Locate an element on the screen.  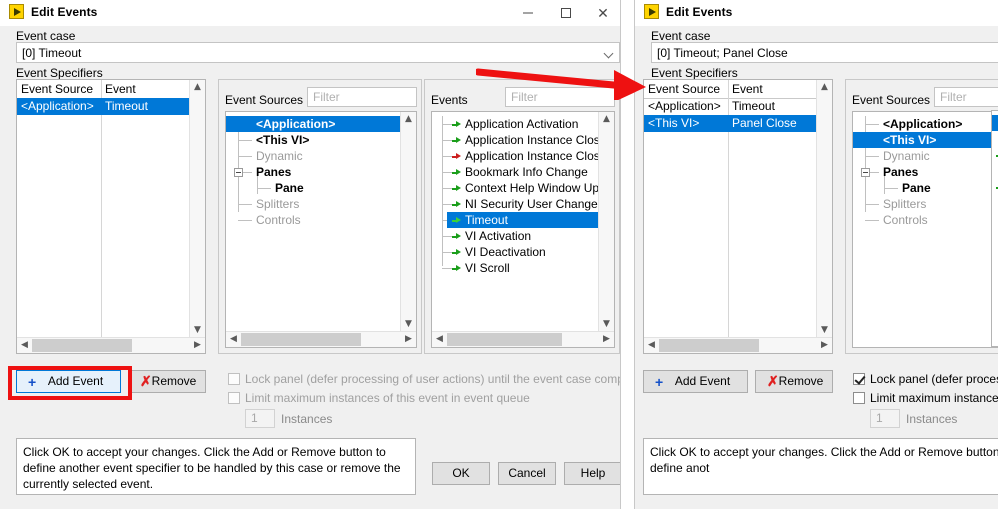
events-filter-input: Filter is located at coordinates (560, 97).